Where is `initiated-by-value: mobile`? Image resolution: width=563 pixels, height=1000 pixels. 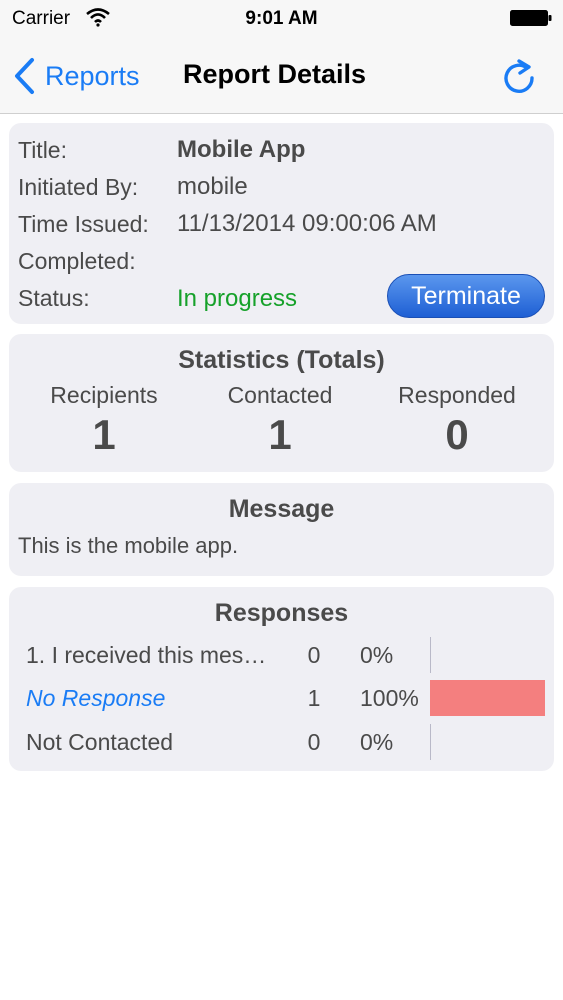 initiated-by-value: mobile is located at coordinates (212, 186).